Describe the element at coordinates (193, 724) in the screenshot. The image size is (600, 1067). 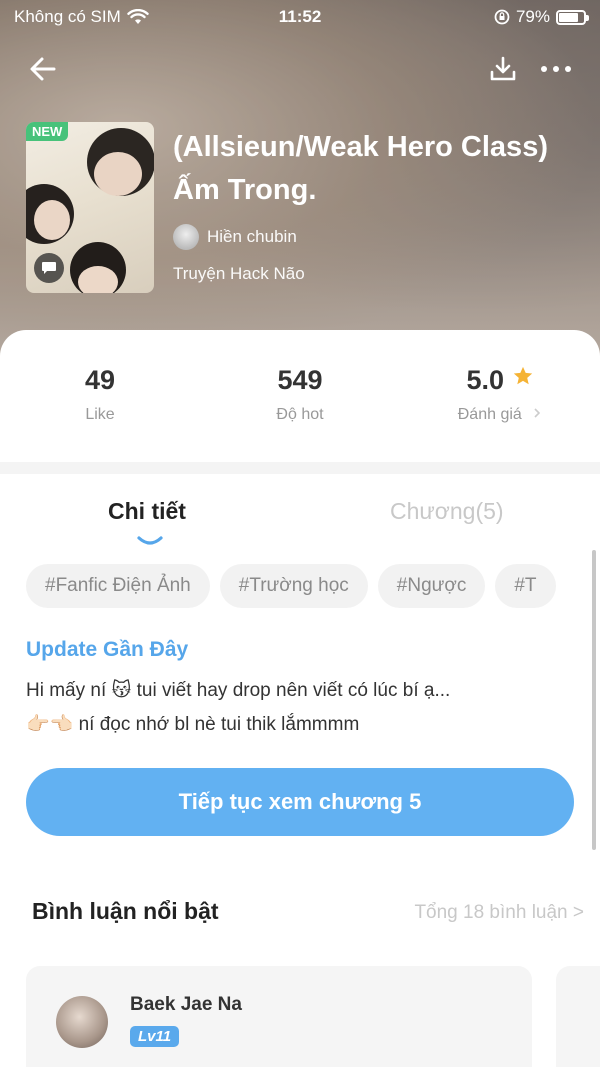
I see `update-line-2: 👉🏻👈🏻 ní đọc nhớ bl nè tui thik lắmmmm` at that location.